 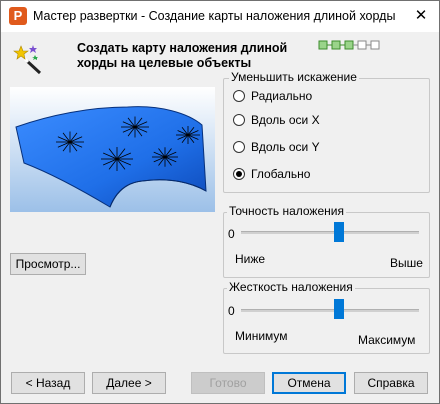 What do you see at coordinates (129, 383) in the screenshot?
I see `next-button: Далее >` at bounding box center [129, 383].